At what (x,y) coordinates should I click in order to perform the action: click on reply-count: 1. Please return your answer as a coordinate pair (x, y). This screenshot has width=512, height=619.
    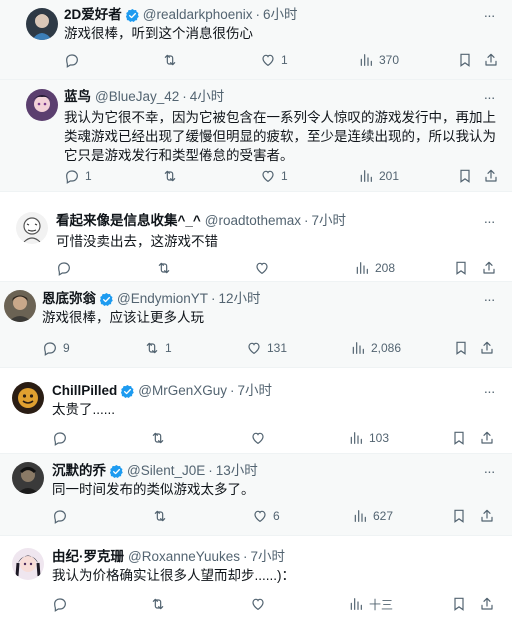
    Looking at the image, I should click on (88, 176).